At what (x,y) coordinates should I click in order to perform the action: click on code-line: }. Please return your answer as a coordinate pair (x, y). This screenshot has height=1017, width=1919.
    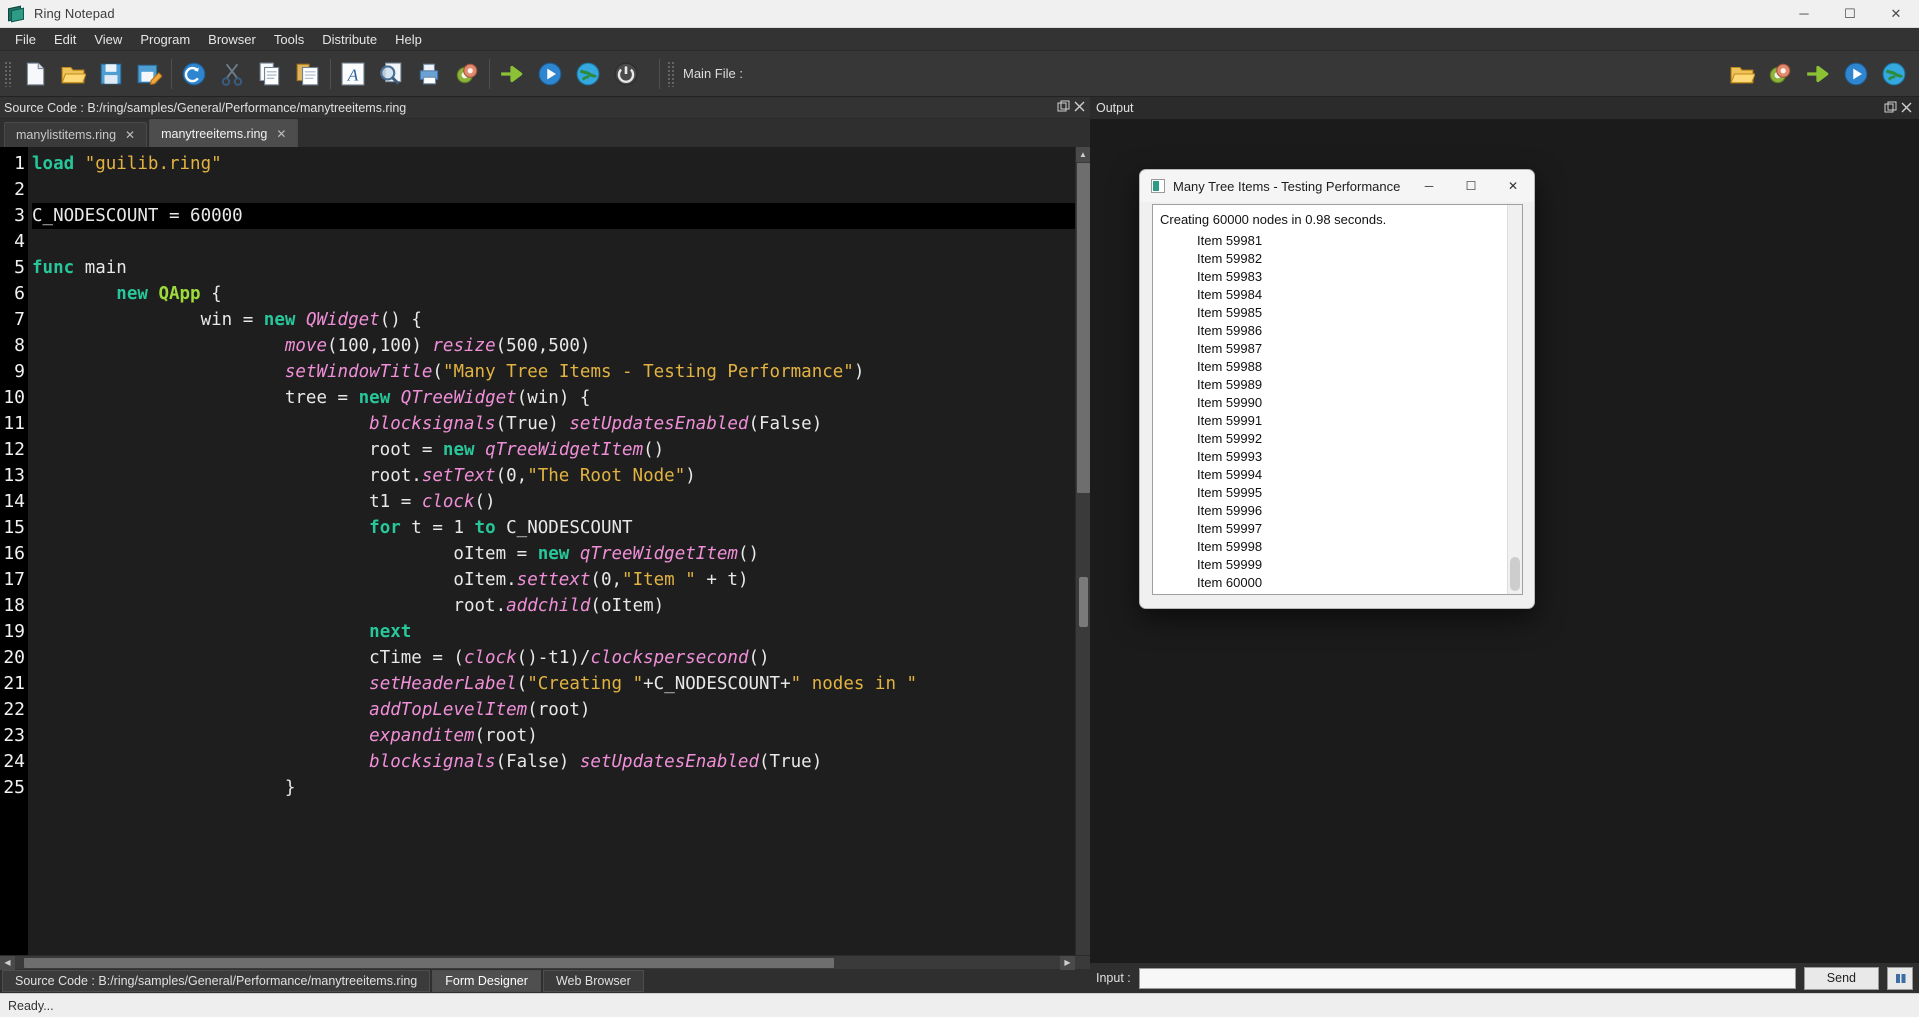
    Looking at the image, I should click on (561, 788).